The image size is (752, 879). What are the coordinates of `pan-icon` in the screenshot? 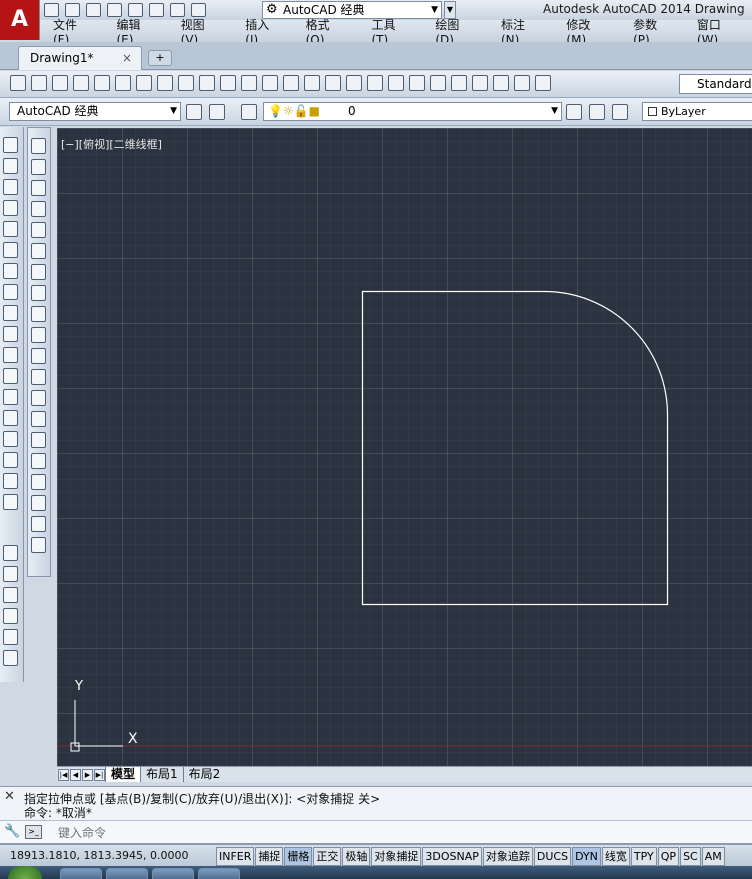 It's located at (312, 83).